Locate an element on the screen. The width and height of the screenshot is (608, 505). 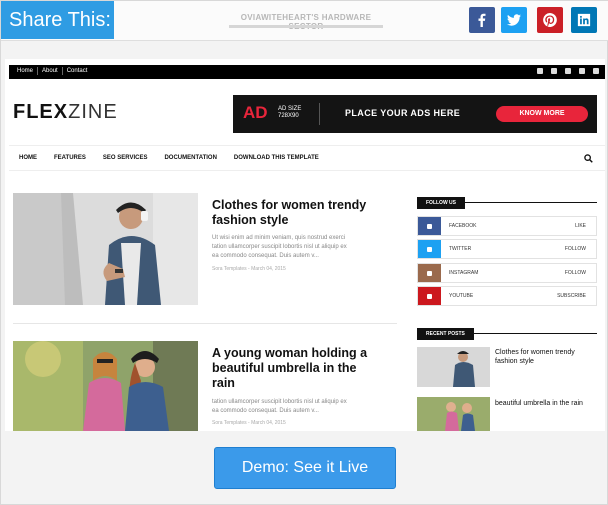
linkedin-icon is located at coordinates (584, 20).